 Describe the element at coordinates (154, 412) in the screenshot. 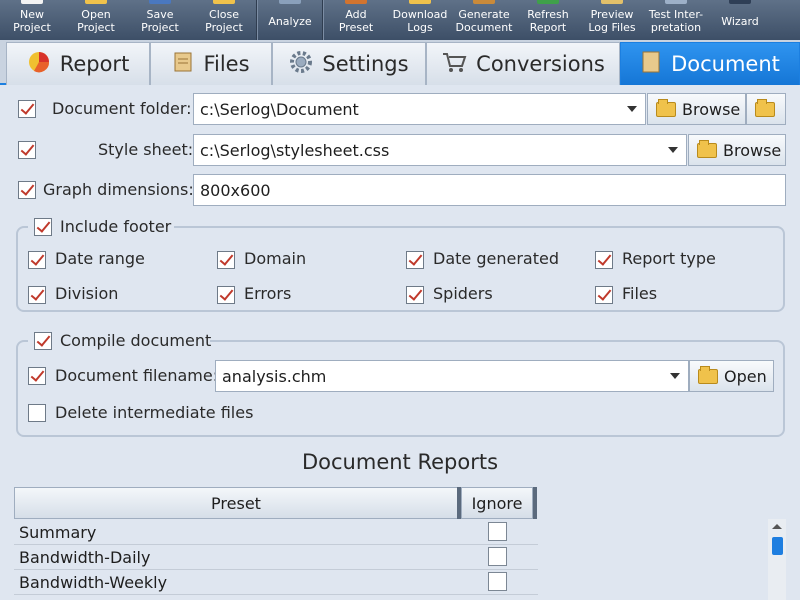

I see `delete-intermediate-label: Delete intermediate files` at that location.